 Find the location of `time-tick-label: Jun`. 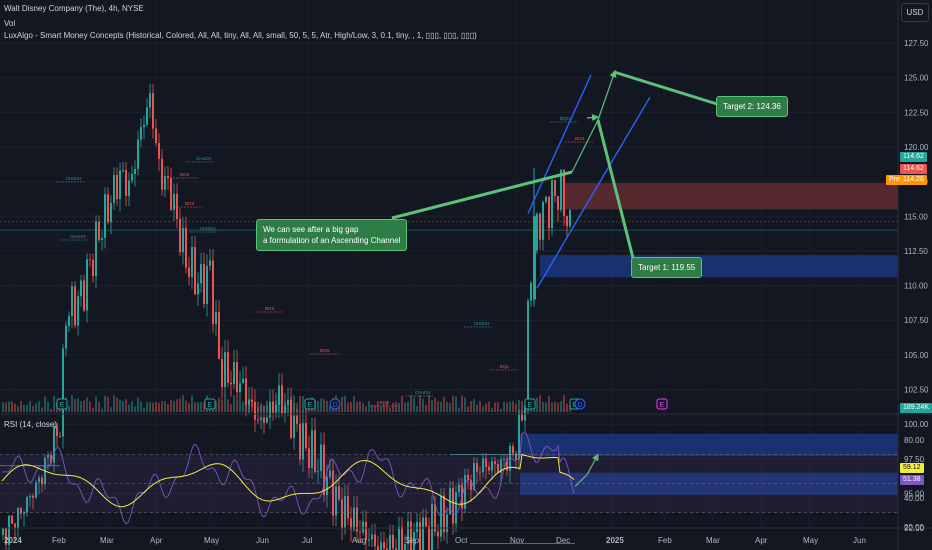

time-tick-label: Jun is located at coordinates (859, 540).